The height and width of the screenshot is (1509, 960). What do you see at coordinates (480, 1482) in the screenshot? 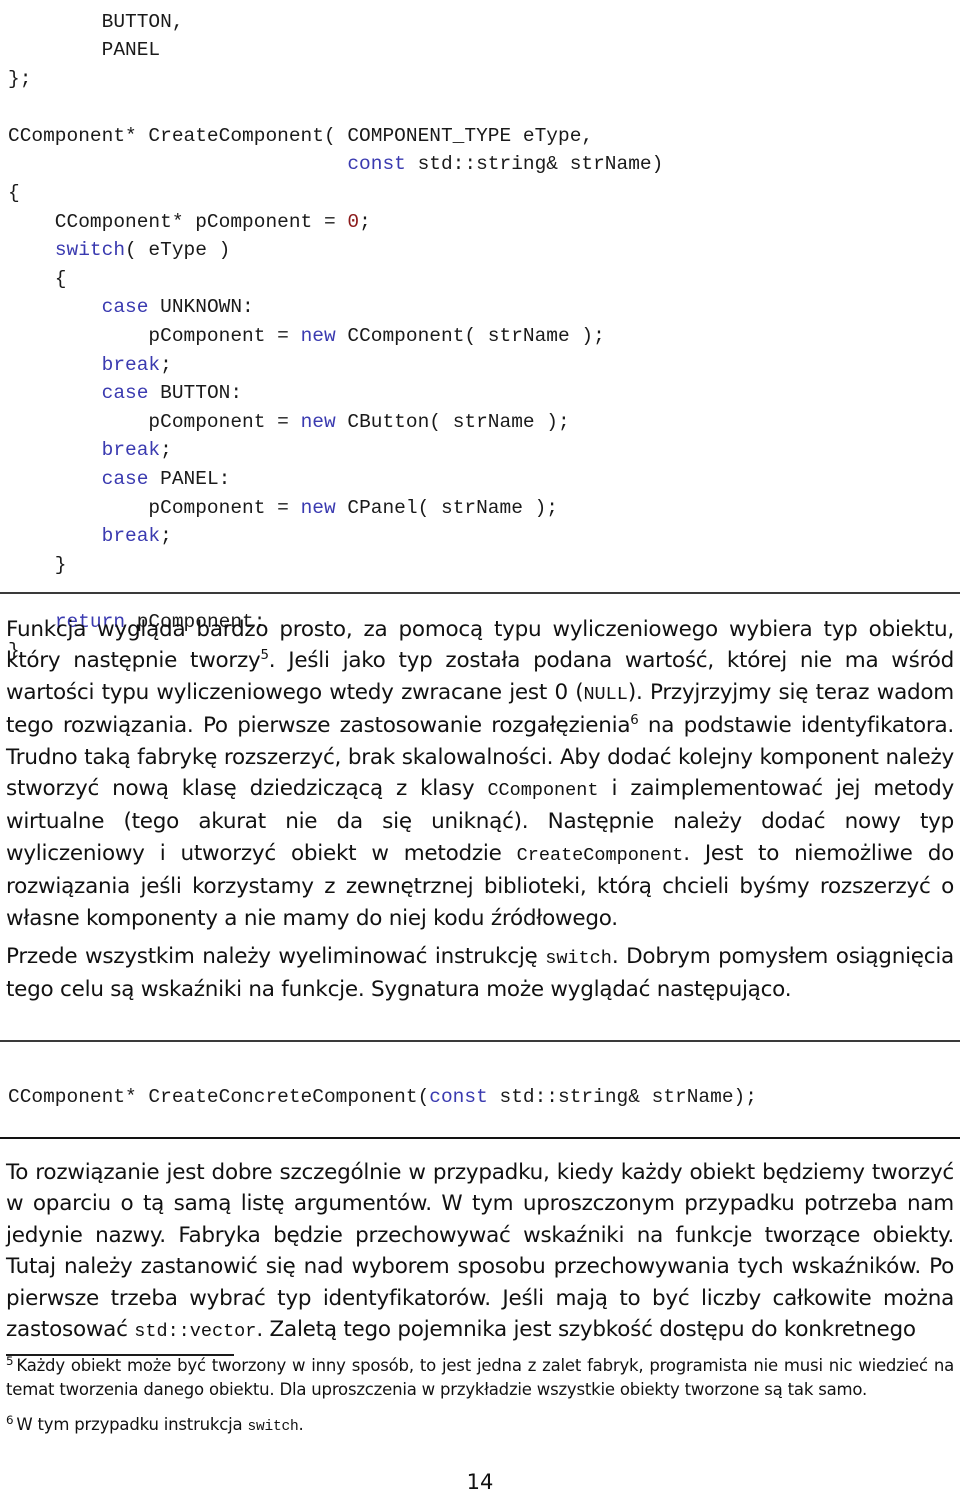
I see `page-number: 14` at bounding box center [480, 1482].